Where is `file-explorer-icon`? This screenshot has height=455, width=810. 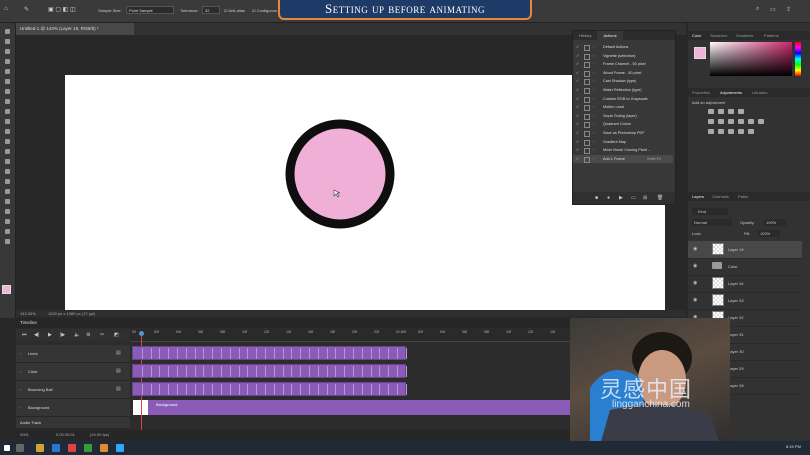
file-explorer-icon is located at coordinates (40, 448).